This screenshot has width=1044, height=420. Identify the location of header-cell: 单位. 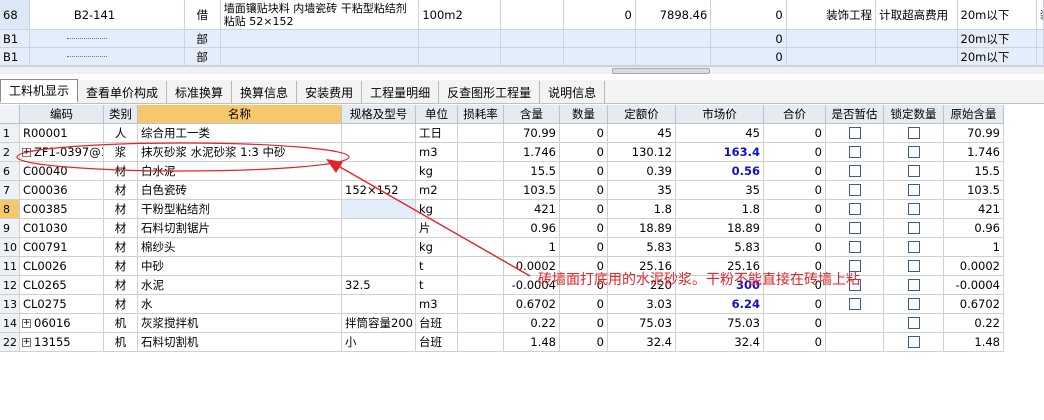
(437, 114).